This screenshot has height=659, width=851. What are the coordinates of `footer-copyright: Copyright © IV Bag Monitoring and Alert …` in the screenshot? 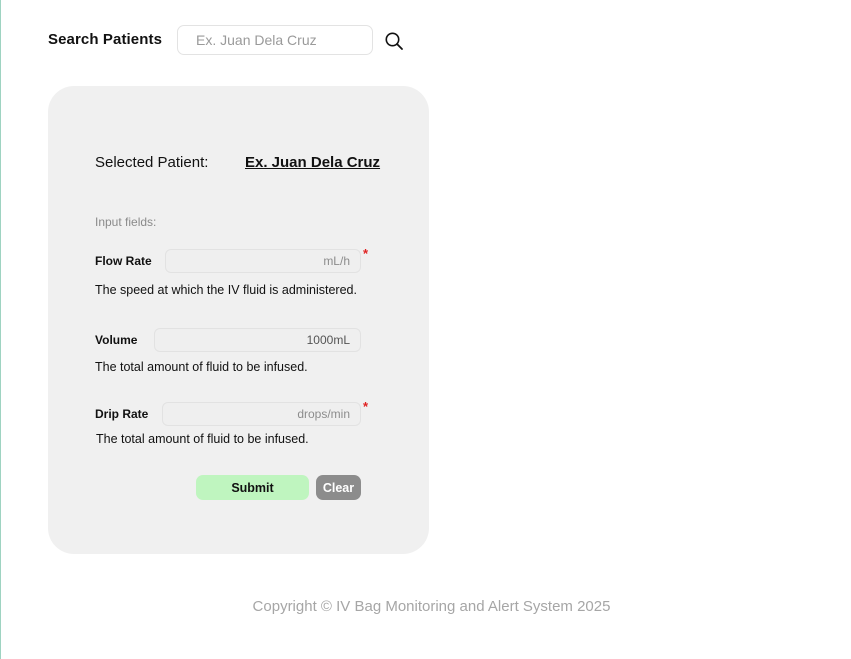 It's located at (431, 606).